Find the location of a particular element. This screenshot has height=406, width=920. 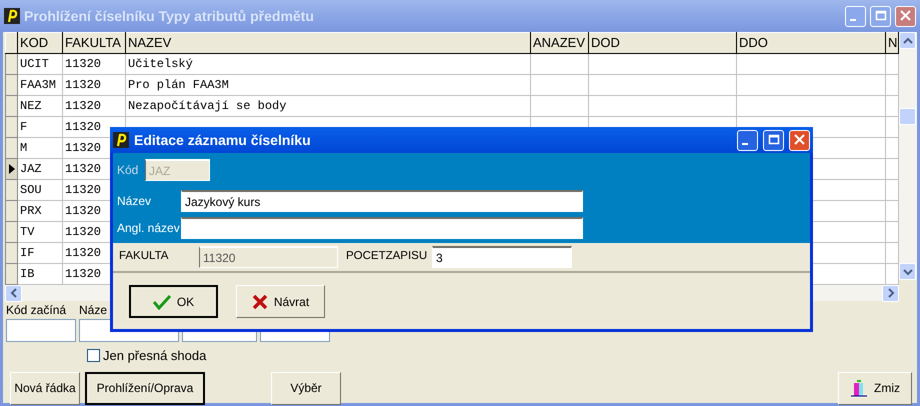

table-cell: Učitelský is located at coordinates (328, 63).